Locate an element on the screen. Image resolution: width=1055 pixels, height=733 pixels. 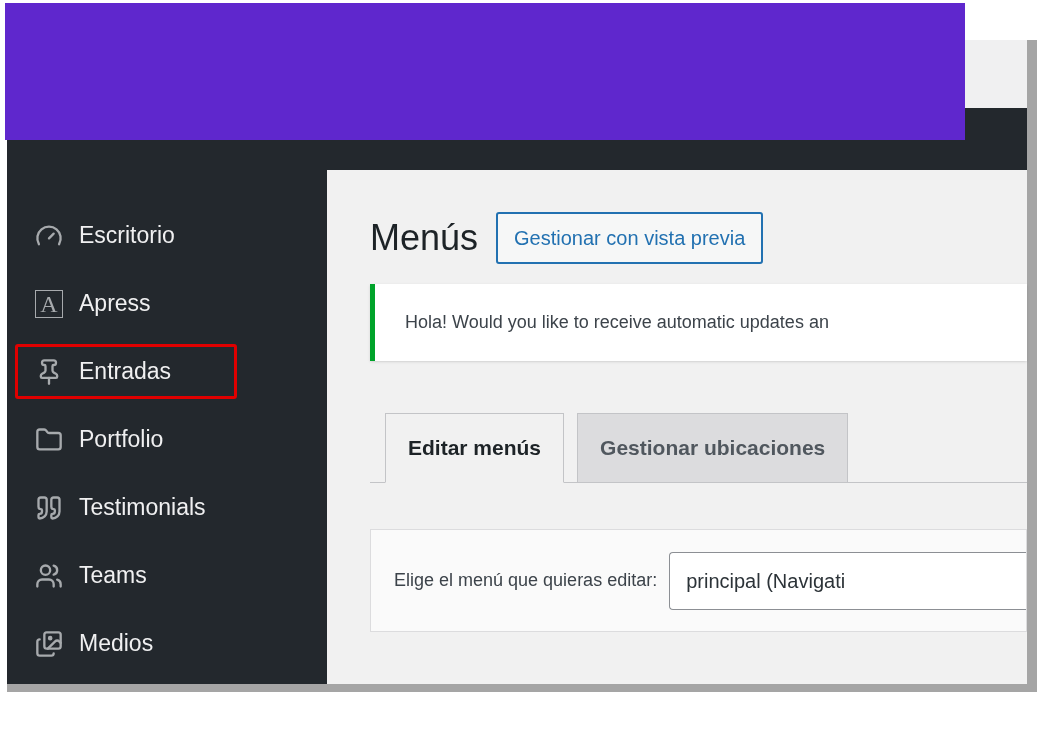
quote-icon is located at coordinates (49, 507).